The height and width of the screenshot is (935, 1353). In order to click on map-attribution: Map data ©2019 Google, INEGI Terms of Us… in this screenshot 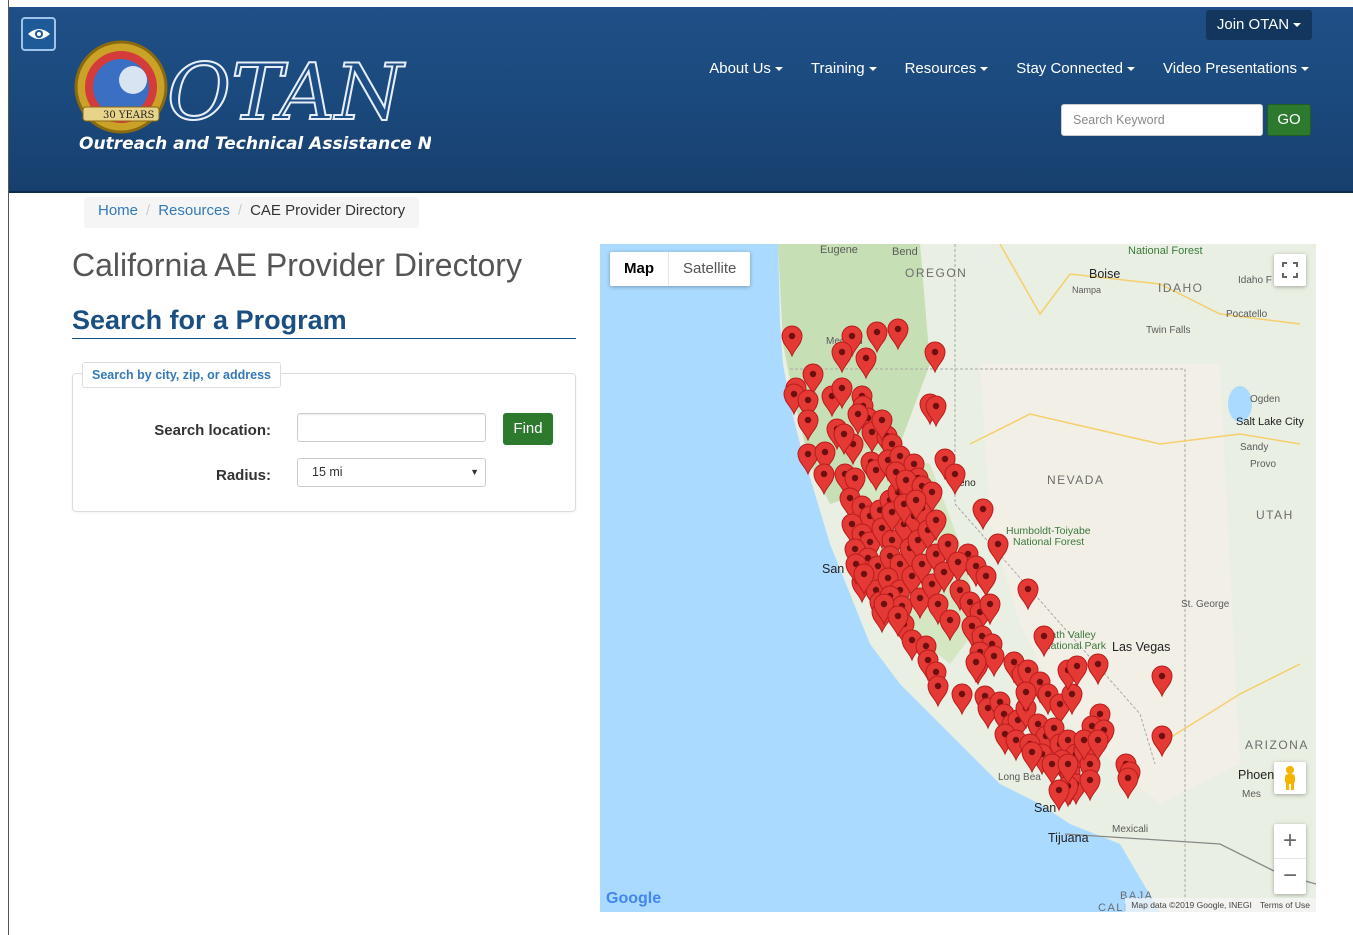, I will do `click(1220, 905)`.